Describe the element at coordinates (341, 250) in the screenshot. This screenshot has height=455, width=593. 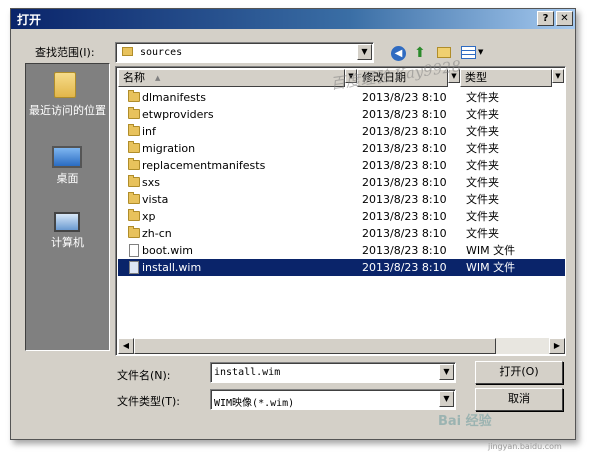
I see `file-row: boot.wim 2013/8/23 8:10 WIM 文件` at that location.